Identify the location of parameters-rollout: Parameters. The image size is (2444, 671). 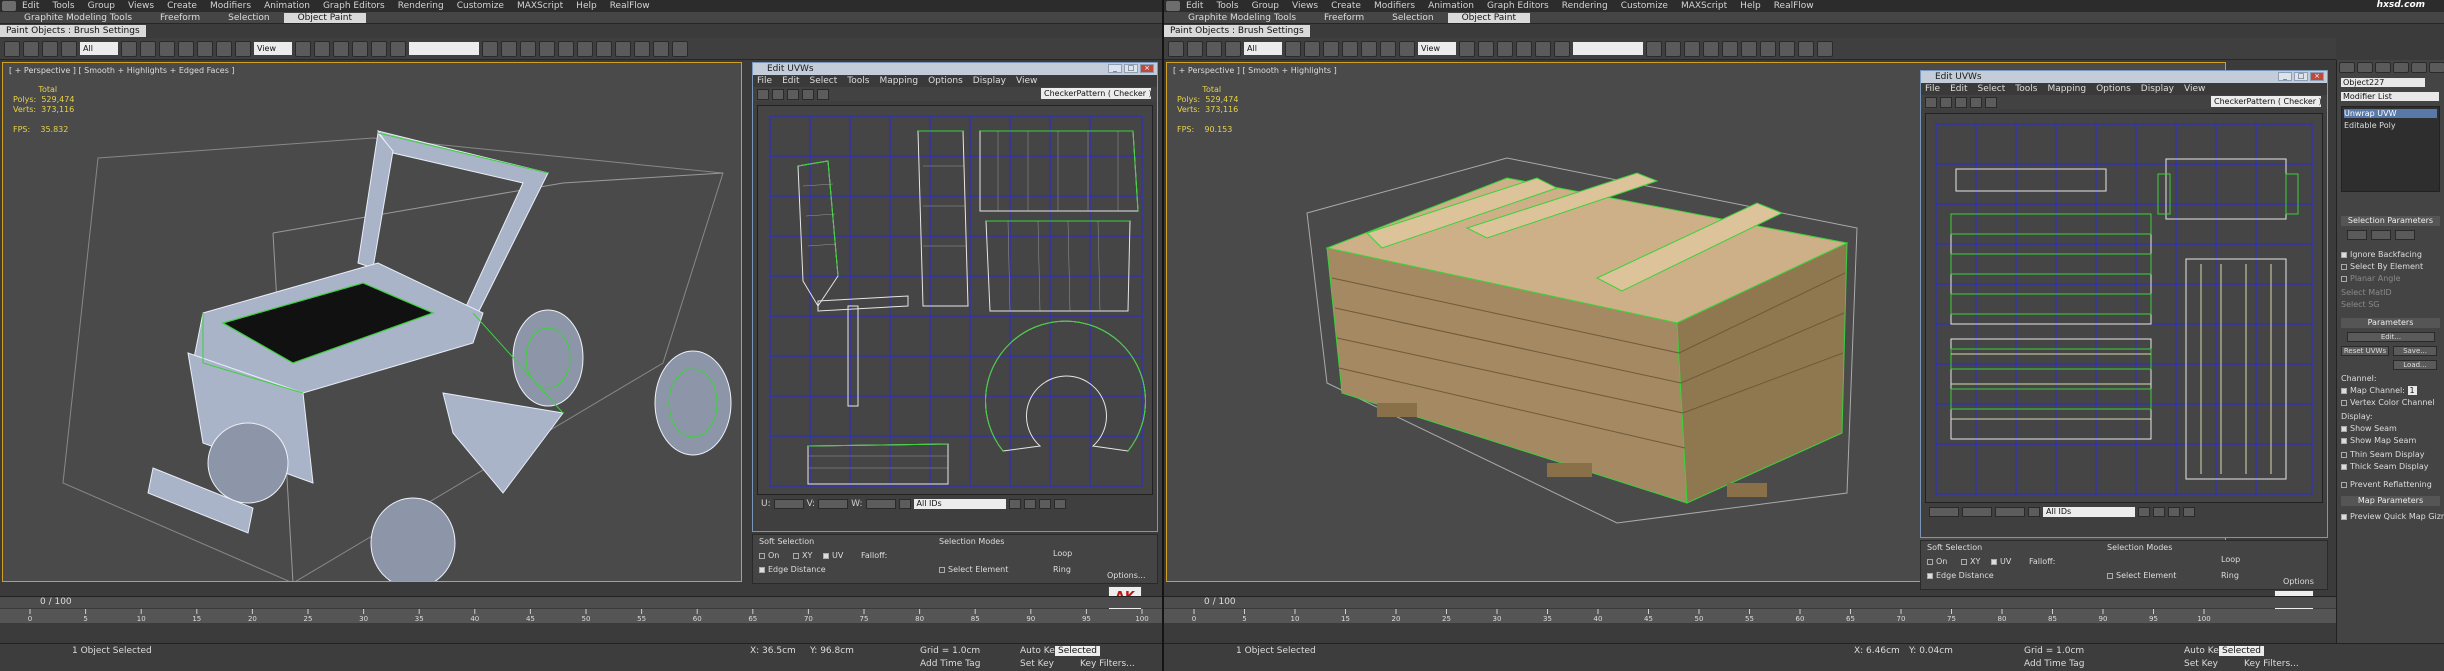
(2390, 323).